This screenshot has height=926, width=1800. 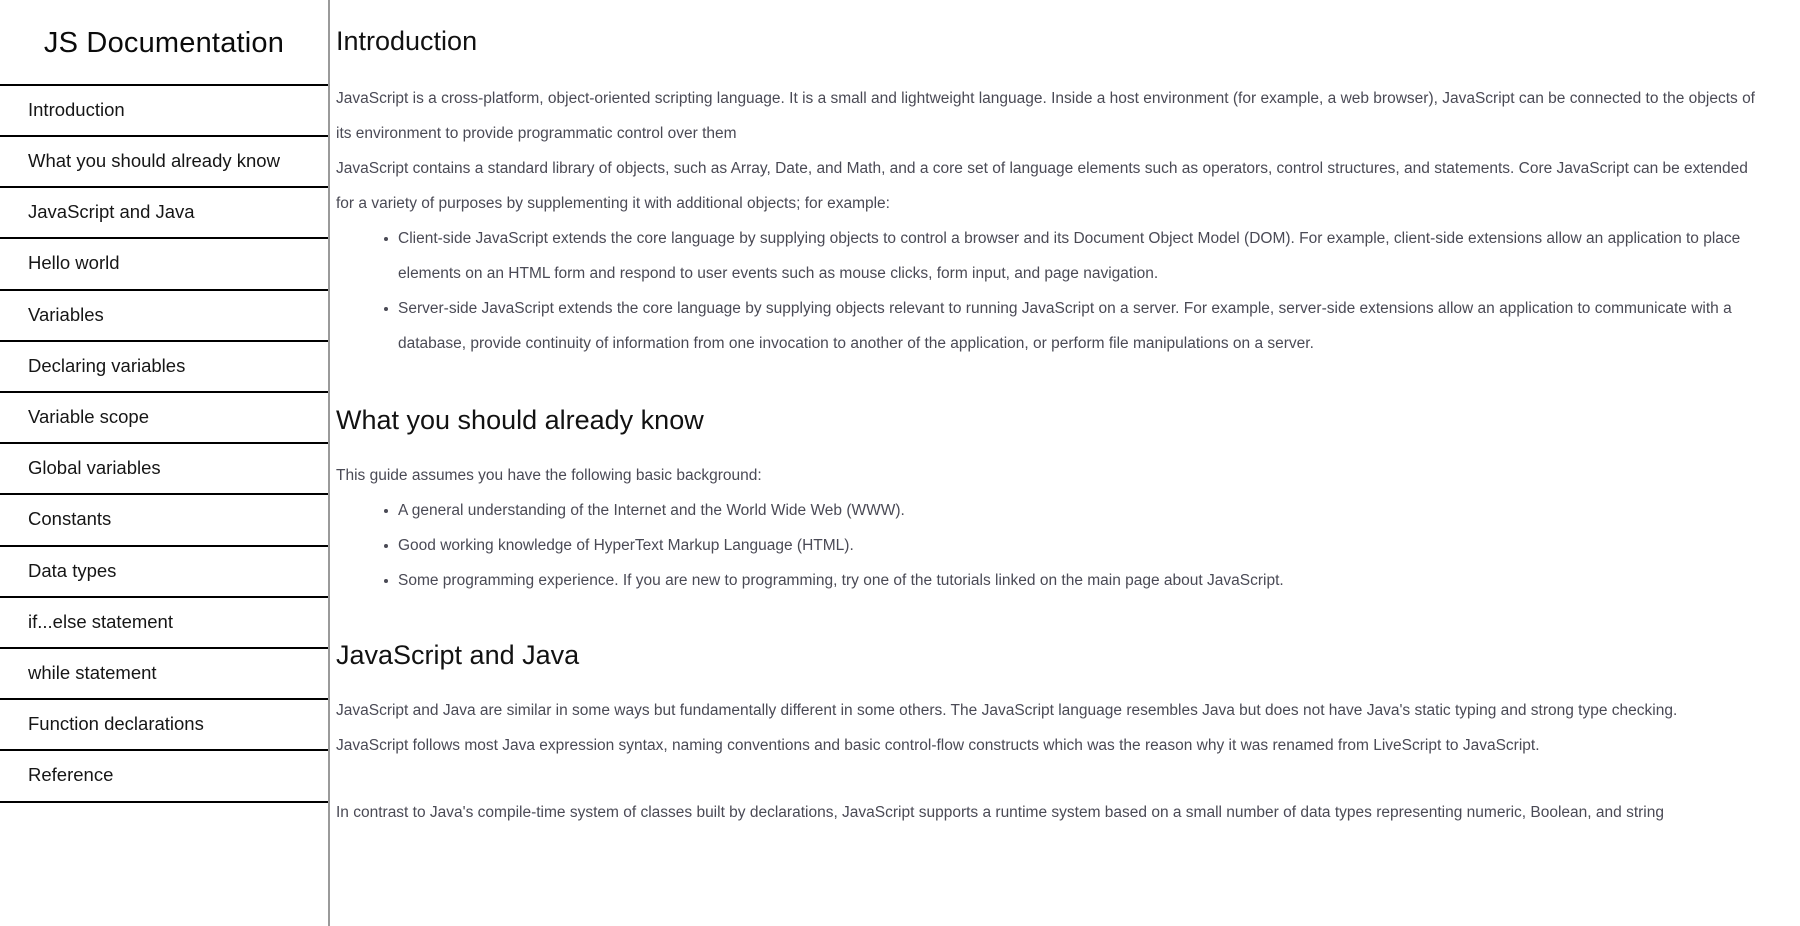 I want to click on sidebar-list-item: Global variables, so click(x=164, y=468).